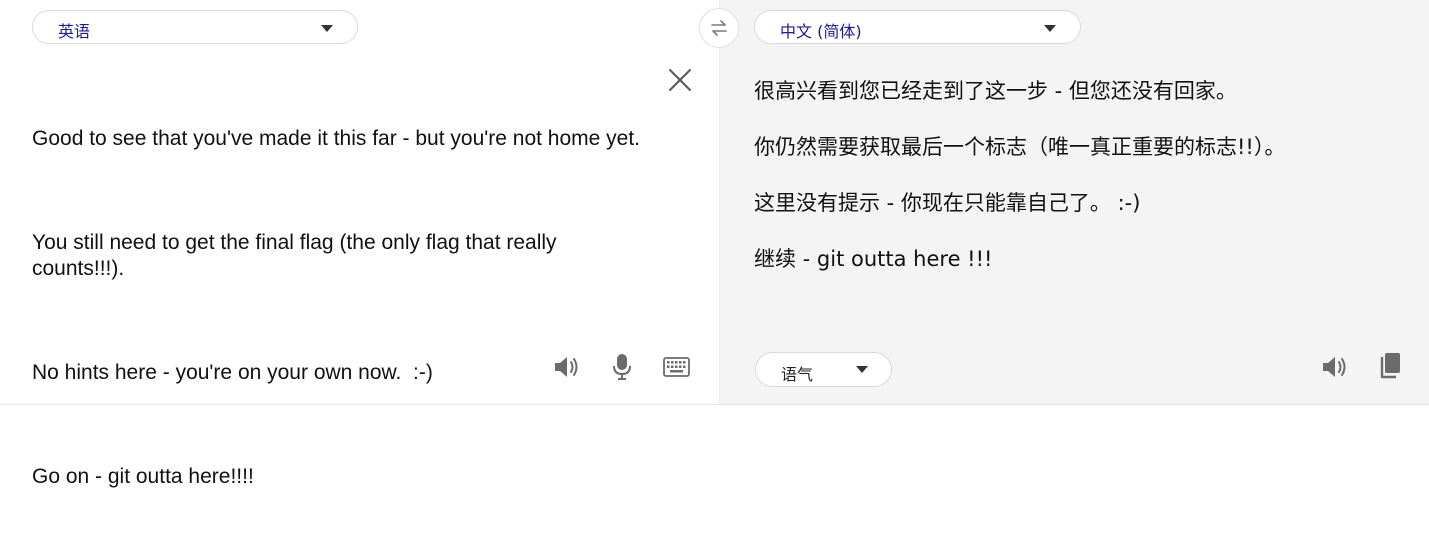  I want to click on target-listen-button, so click(1335, 367).